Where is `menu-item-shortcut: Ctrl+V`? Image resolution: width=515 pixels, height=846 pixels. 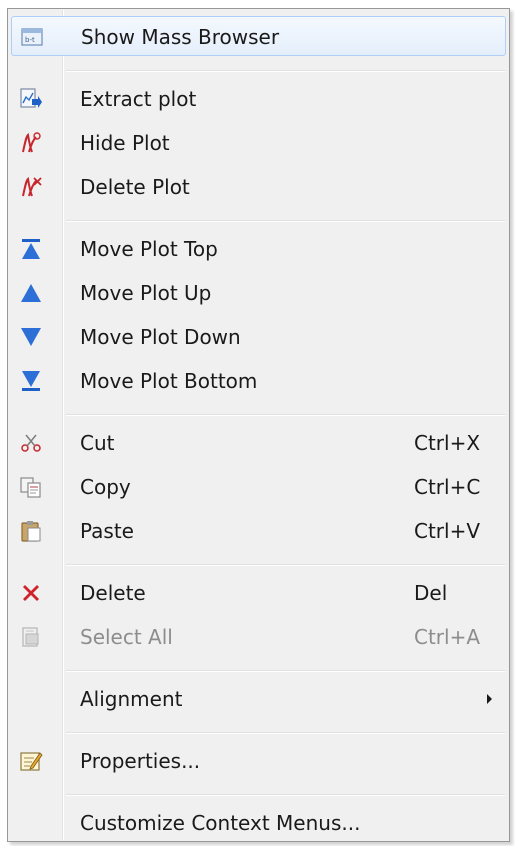
menu-item-shortcut: Ctrl+V is located at coordinates (447, 531).